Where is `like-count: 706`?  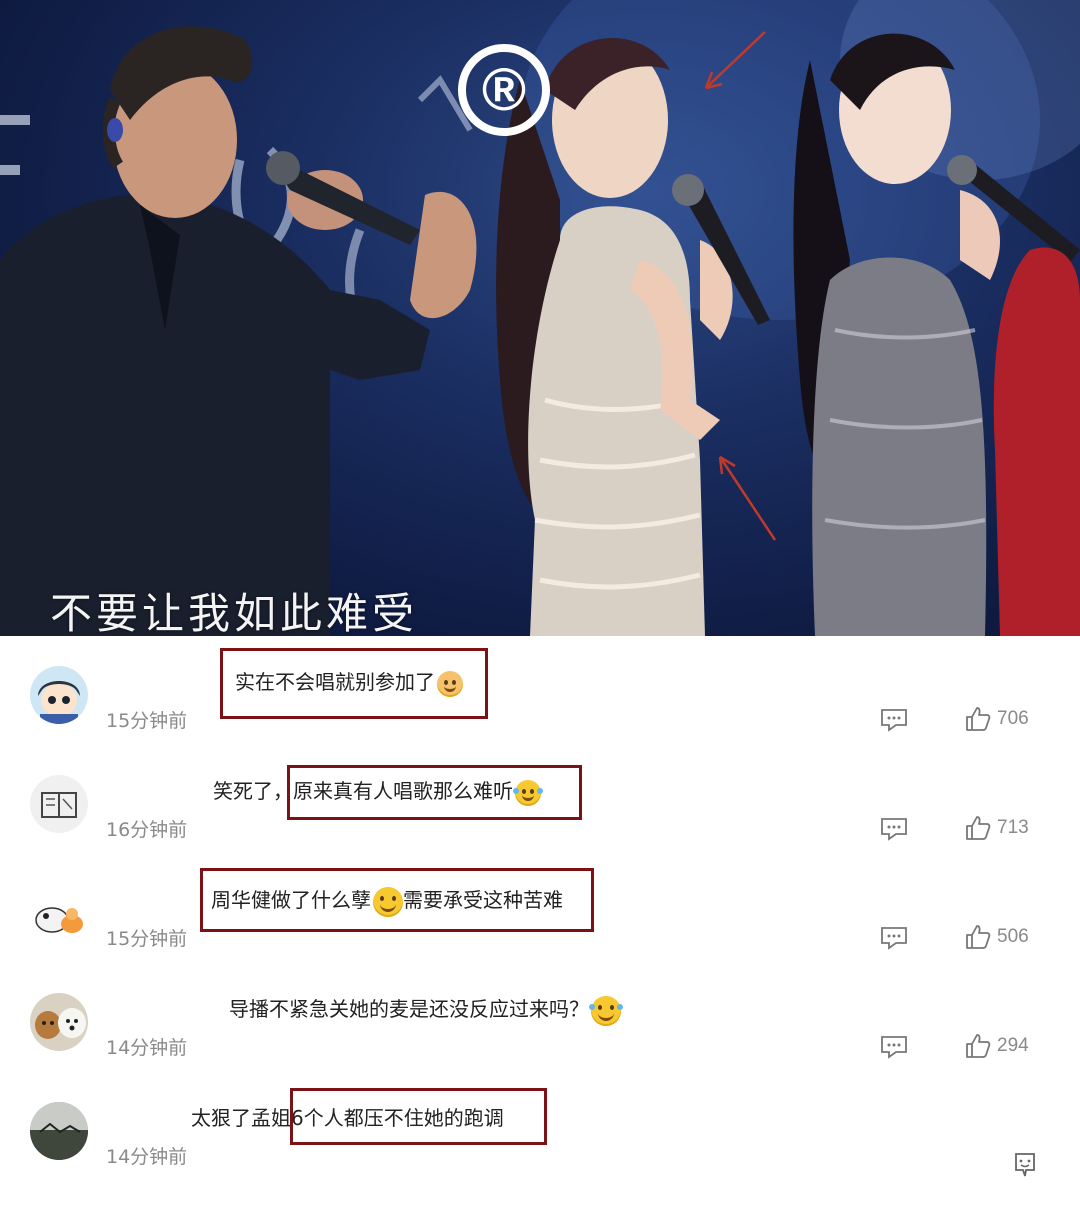
like-count: 706 is located at coordinates (1013, 718).